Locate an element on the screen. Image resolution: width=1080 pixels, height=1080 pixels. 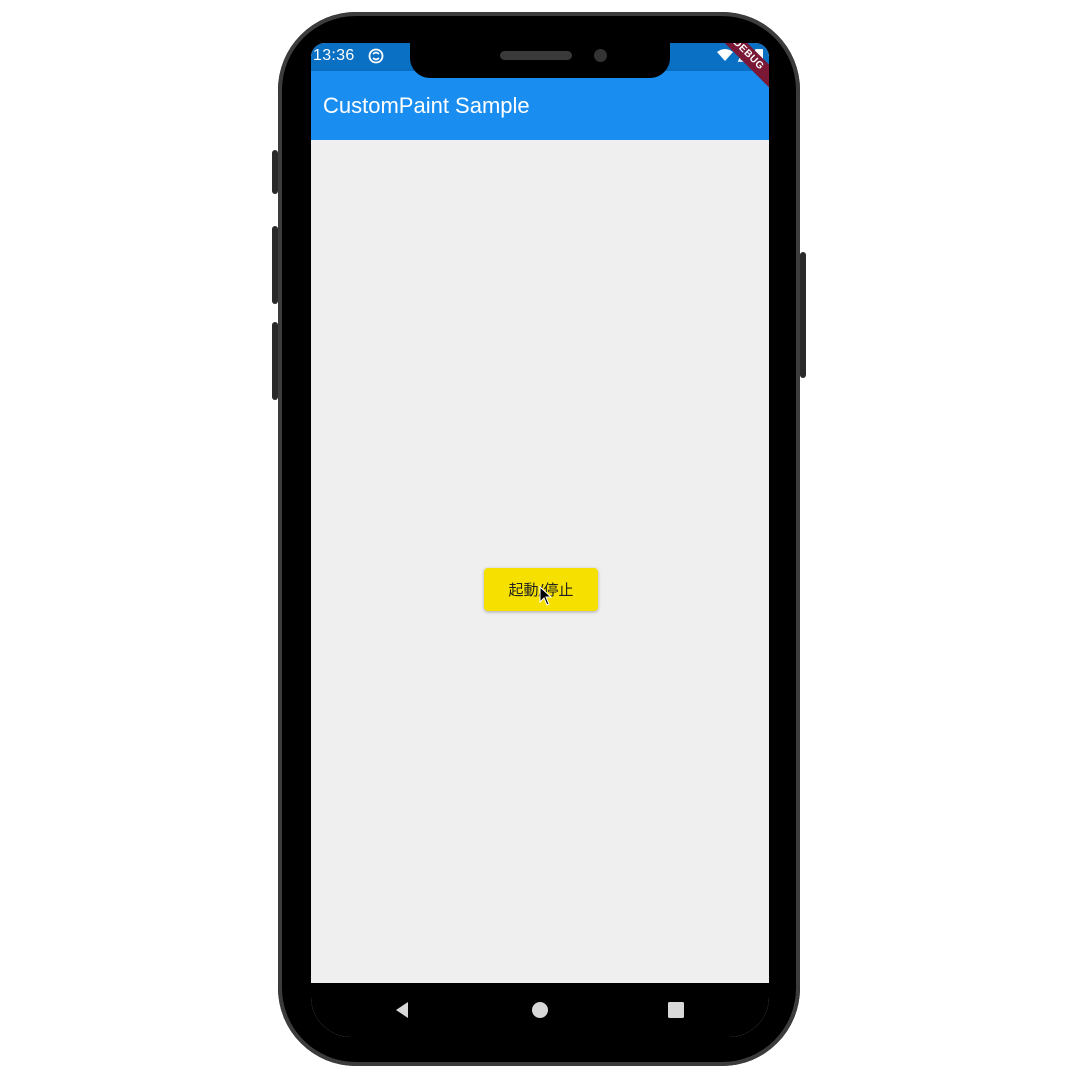
phone-side-button-volume-up is located at coordinates (275, 265).